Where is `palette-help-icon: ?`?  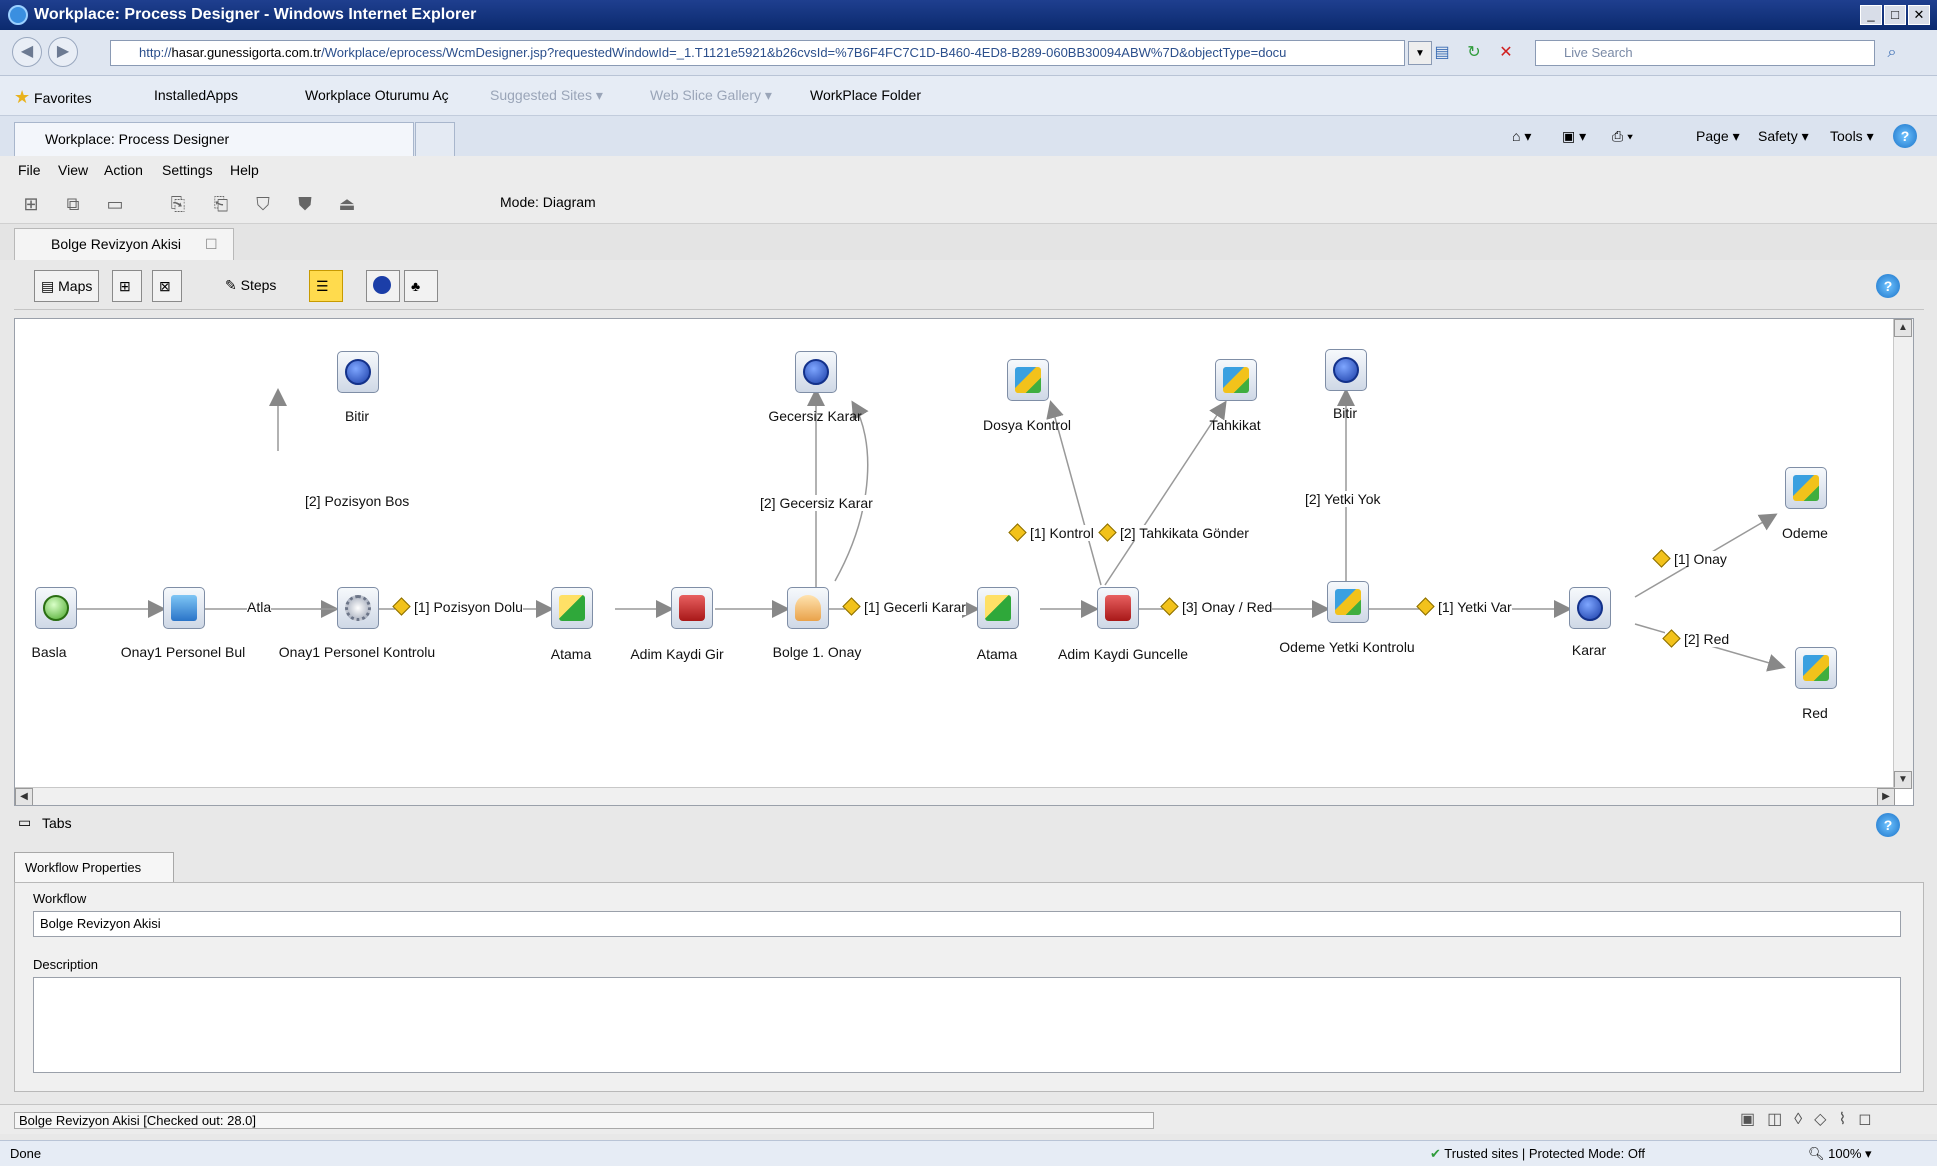 palette-help-icon: ? is located at coordinates (1888, 286).